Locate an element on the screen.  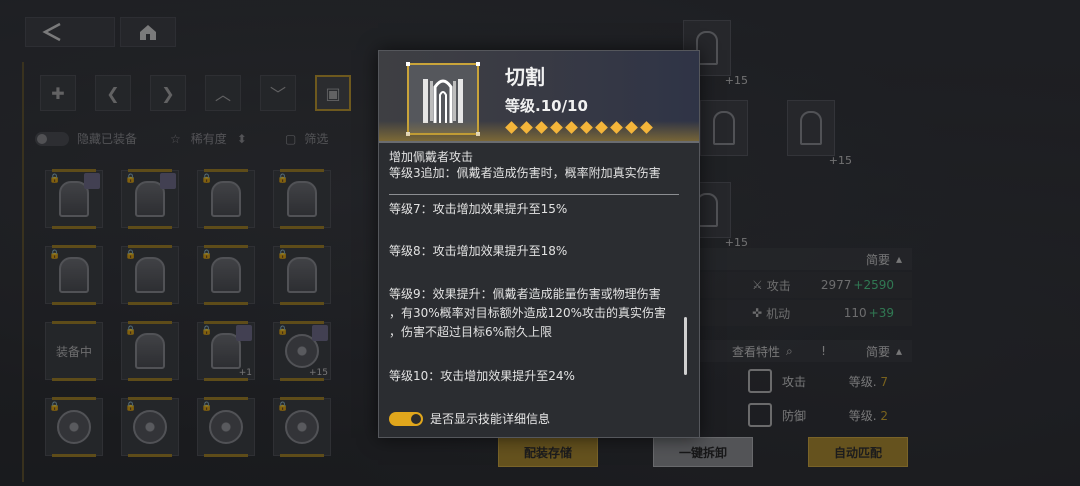
level-entry: 等级10：攻击增加效果提升至24% is located at coordinates (539, 376).